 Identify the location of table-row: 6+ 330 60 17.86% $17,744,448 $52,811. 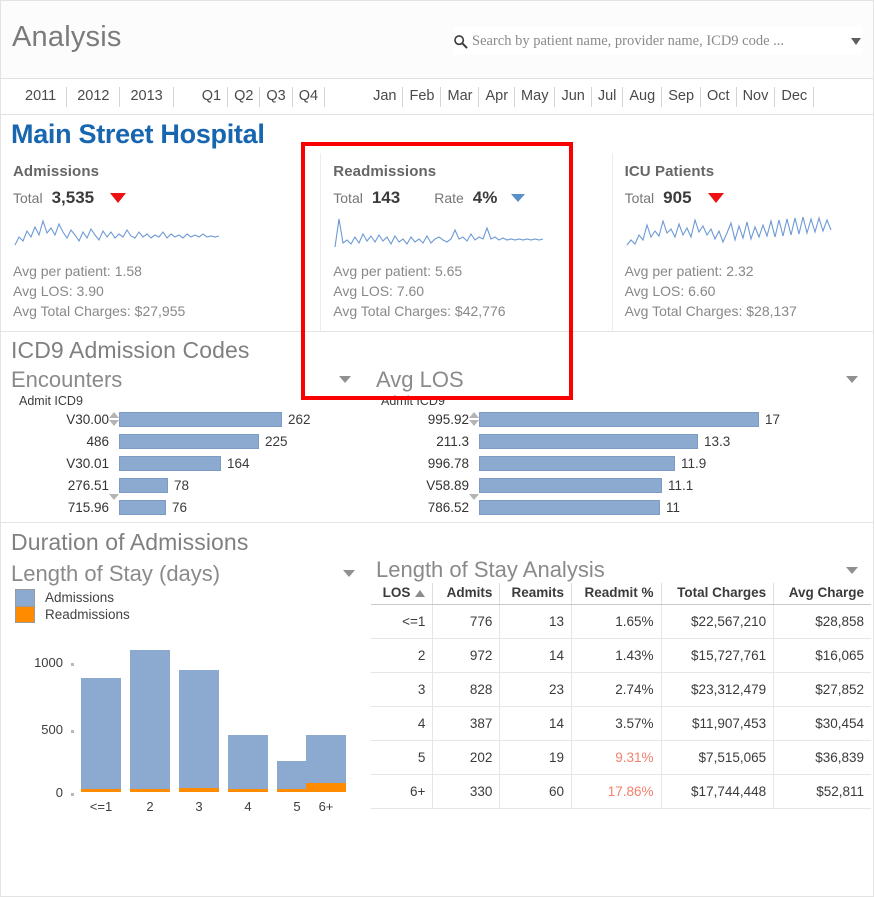
(621, 791).